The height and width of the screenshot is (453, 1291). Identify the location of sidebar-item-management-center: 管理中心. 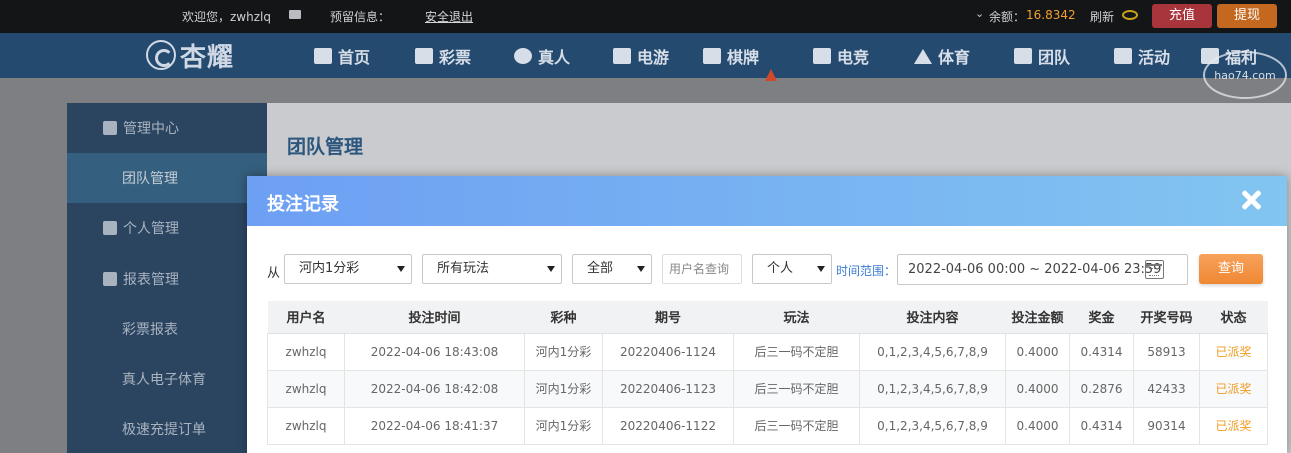
(167, 128).